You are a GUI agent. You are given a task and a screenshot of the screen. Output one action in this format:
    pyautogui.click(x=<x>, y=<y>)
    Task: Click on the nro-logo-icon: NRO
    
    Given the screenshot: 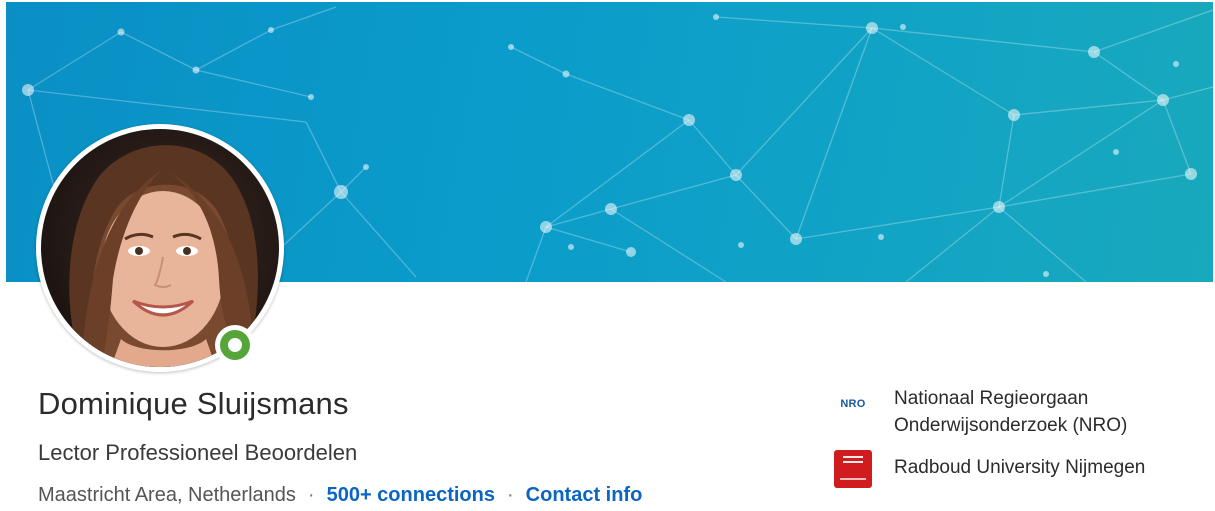 What is the action you would take?
    pyautogui.click(x=853, y=404)
    